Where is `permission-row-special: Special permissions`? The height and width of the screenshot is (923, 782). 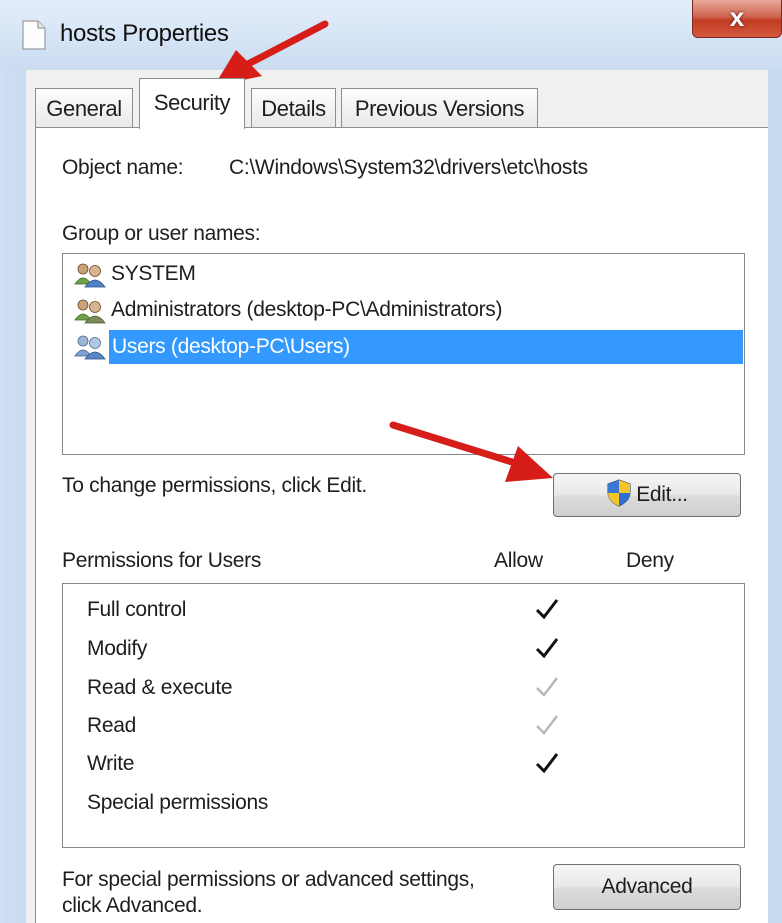
permission-row-special: Special permissions is located at coordinates (407, 802).